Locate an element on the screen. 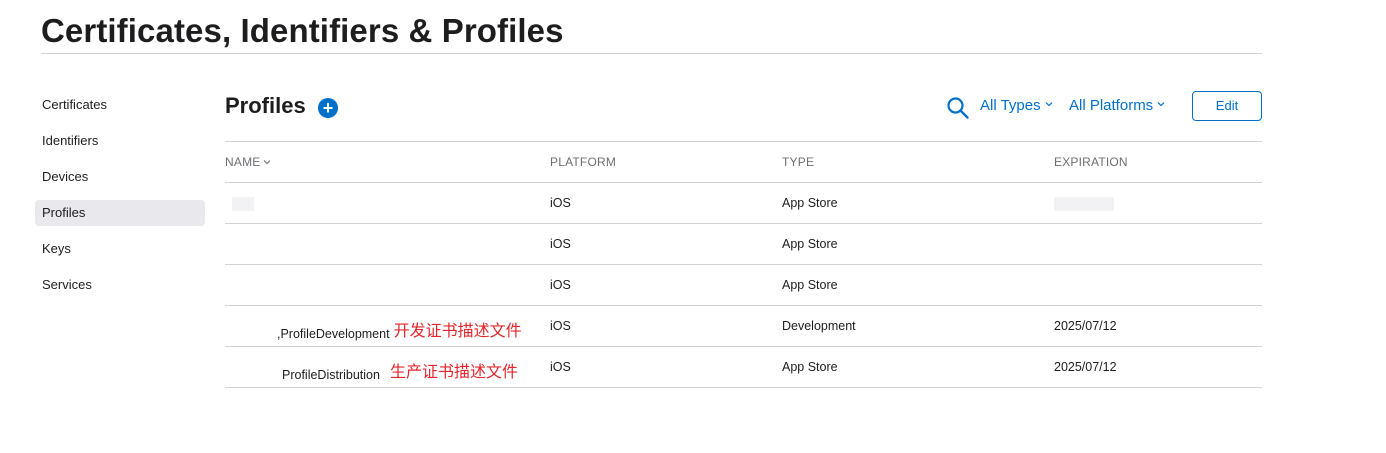 Image resolution: width=1386 pixels, height=453 pixels. add-profile-button: + is located at coordinates (328, 108).